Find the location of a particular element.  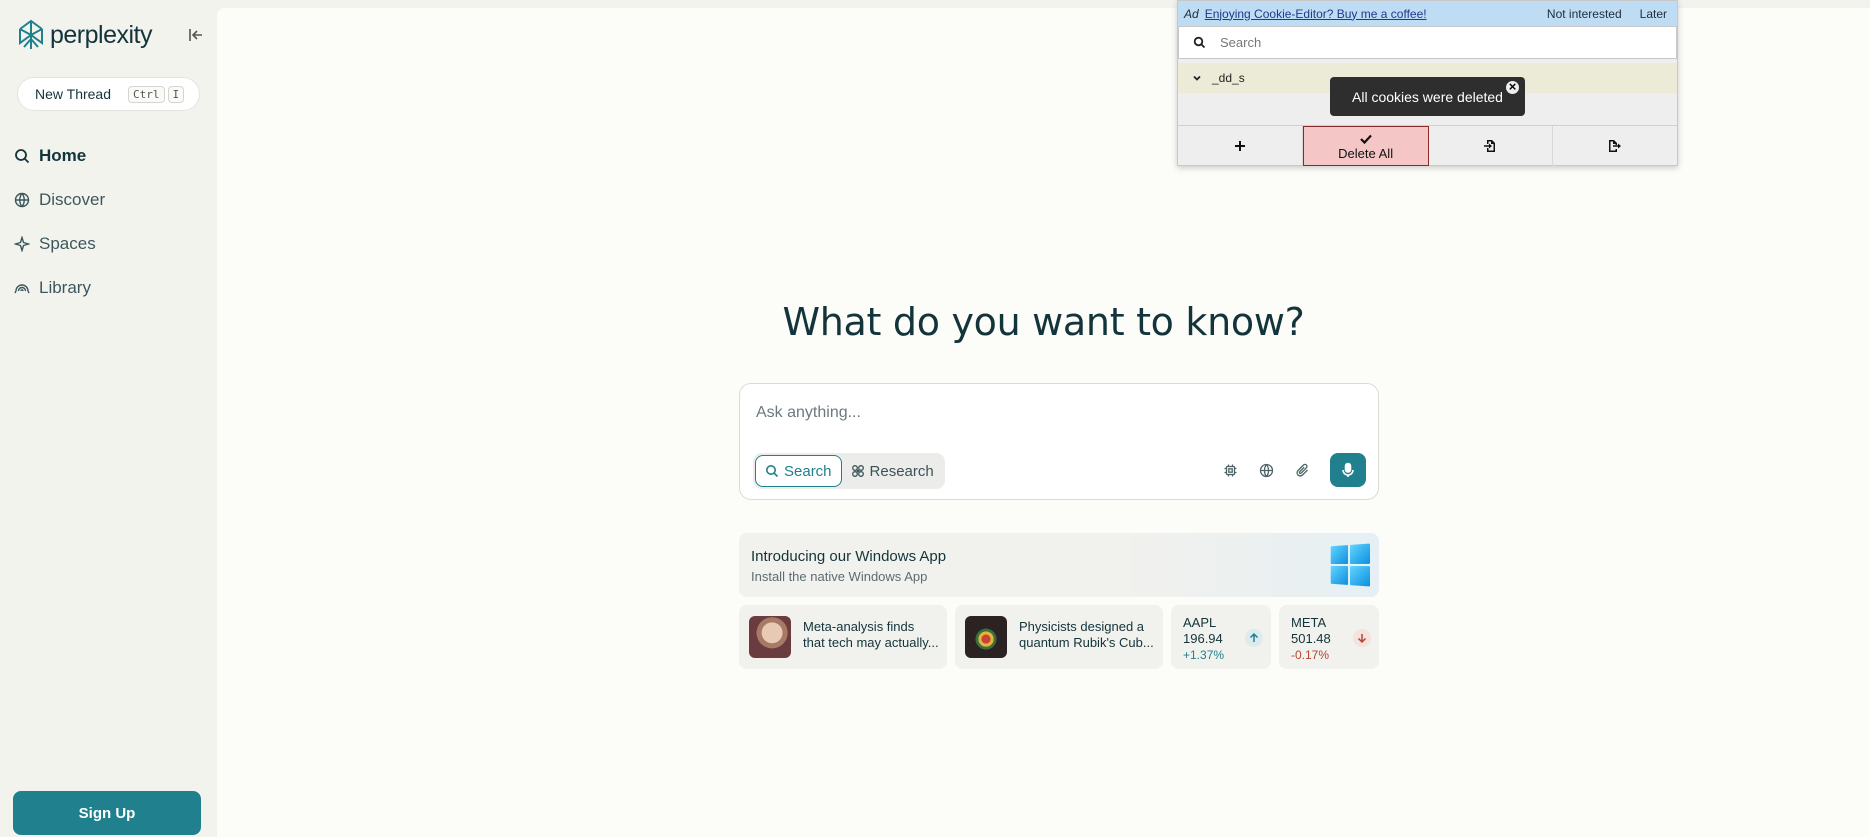

chip-icon is located at coordinates (1230, 470).